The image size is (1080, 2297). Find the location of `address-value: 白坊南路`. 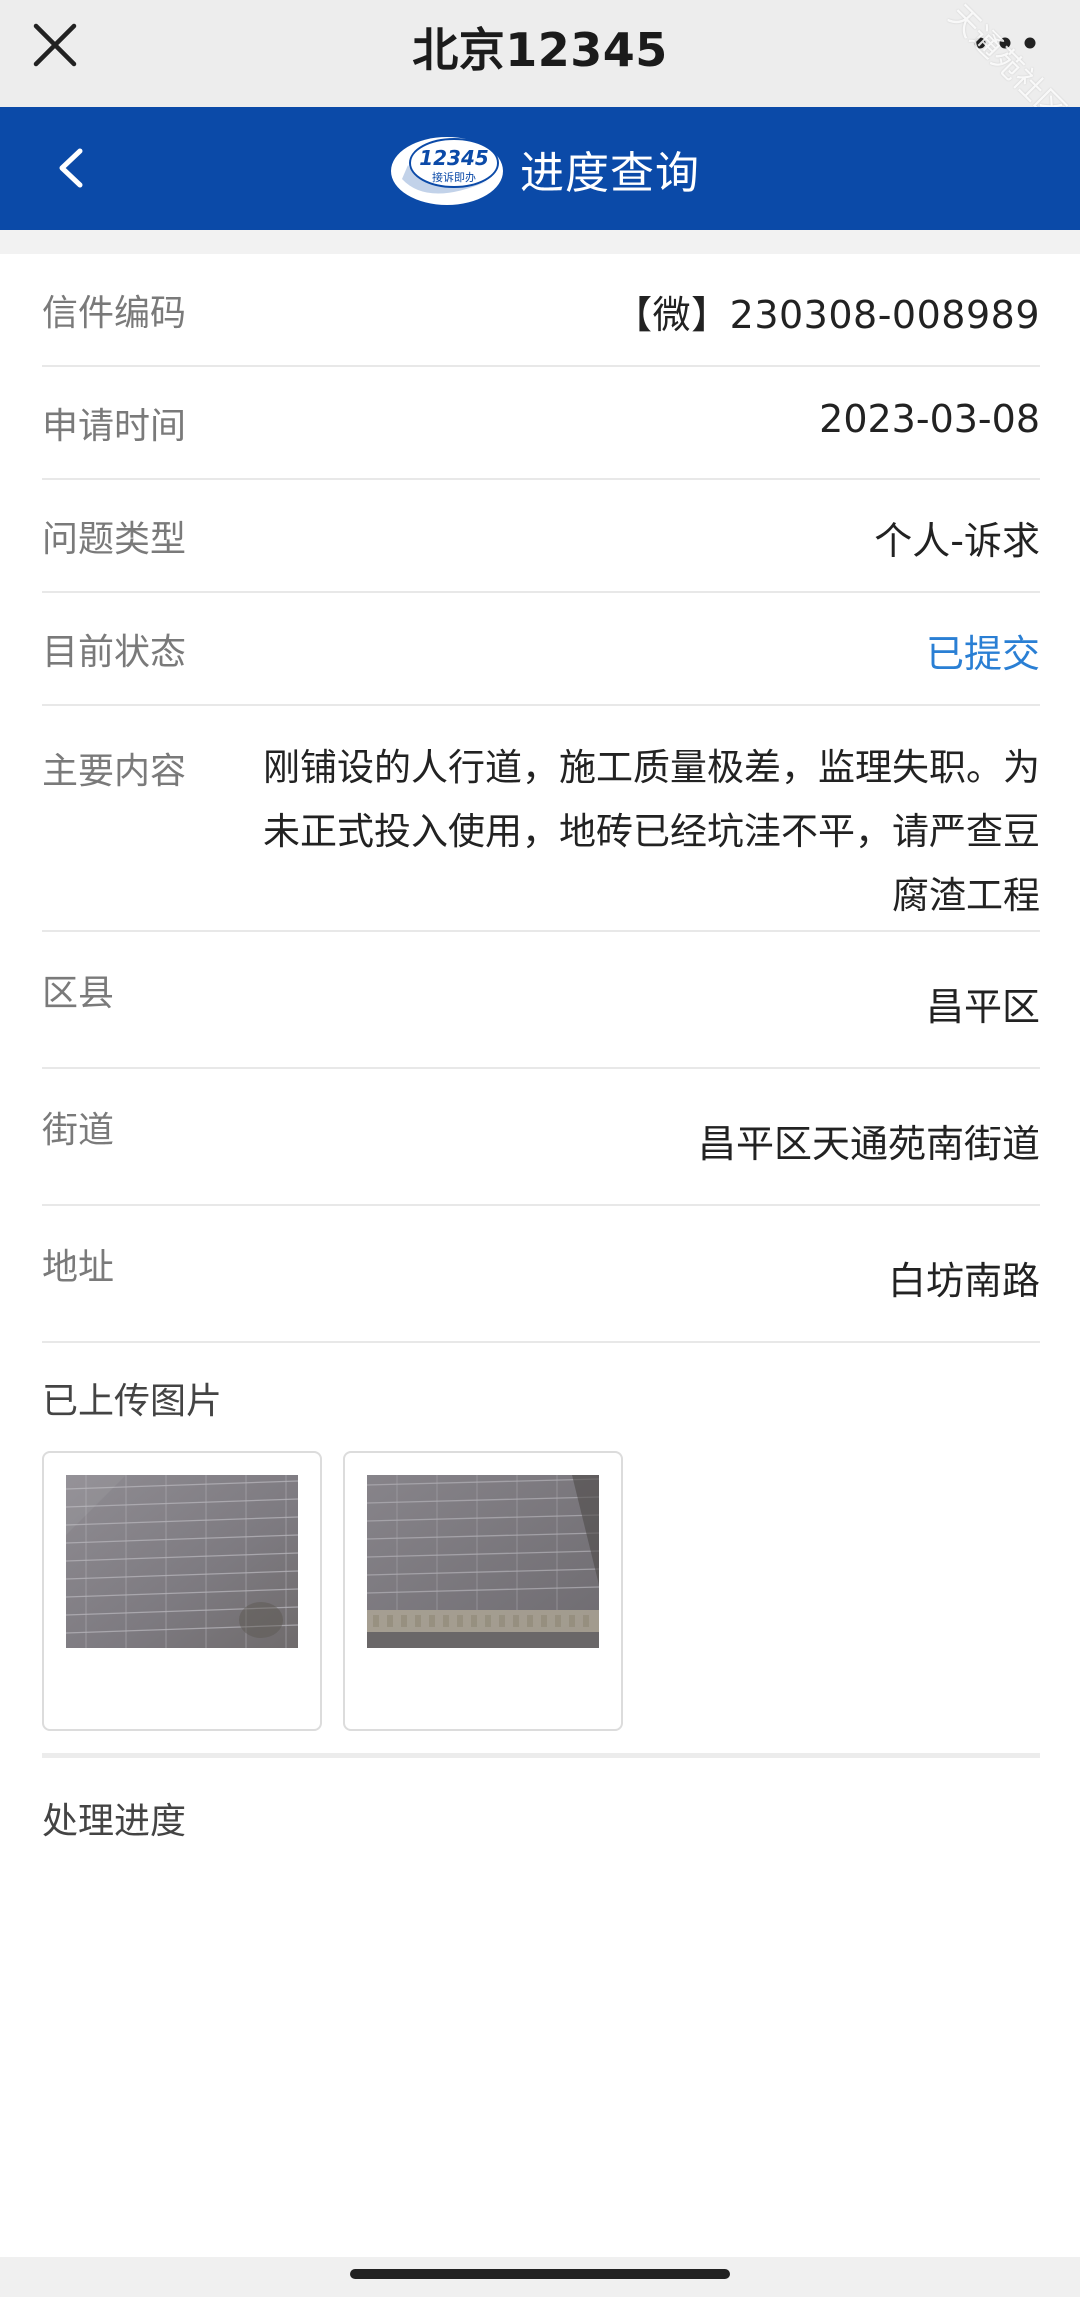

address-value: 白坊南路 is located at coordinates (963, 1281).